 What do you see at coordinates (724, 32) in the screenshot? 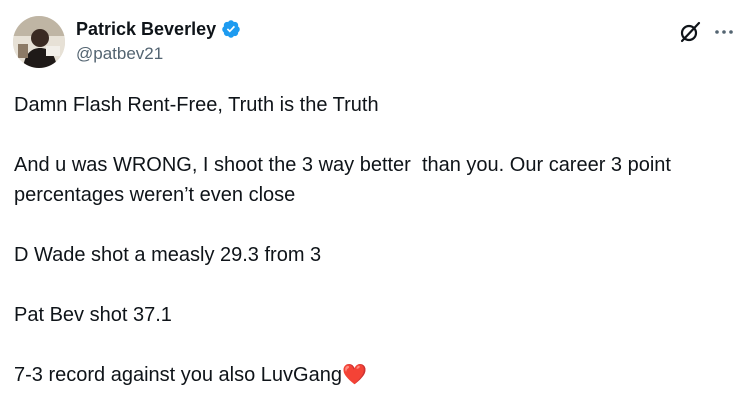
I see `more-options-icon` at bounding box center [724, 32].